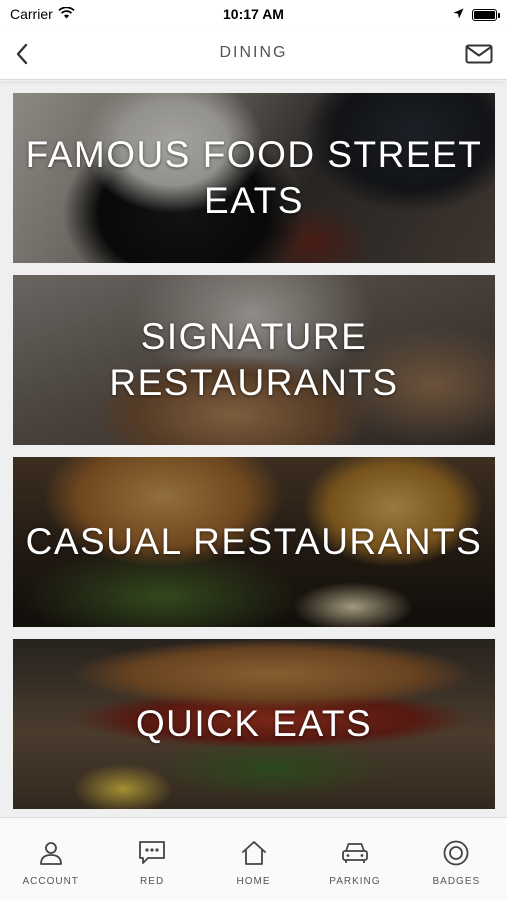  I want to click on tab-label: PARKING, so click(355, 881).